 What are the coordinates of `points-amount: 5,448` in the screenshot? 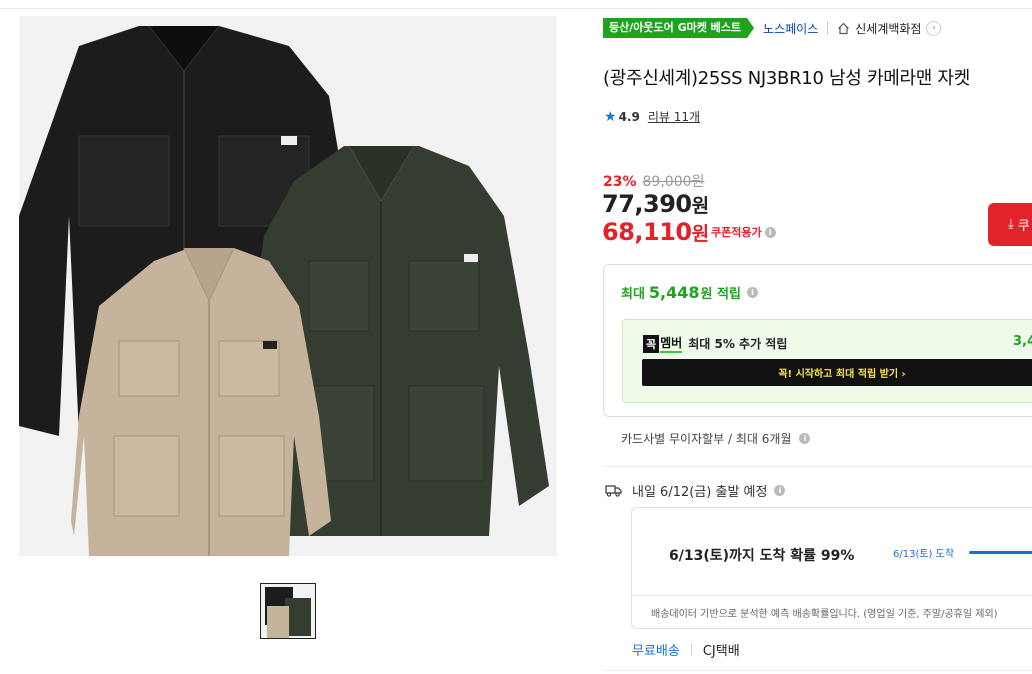 It's located at (674, 292).